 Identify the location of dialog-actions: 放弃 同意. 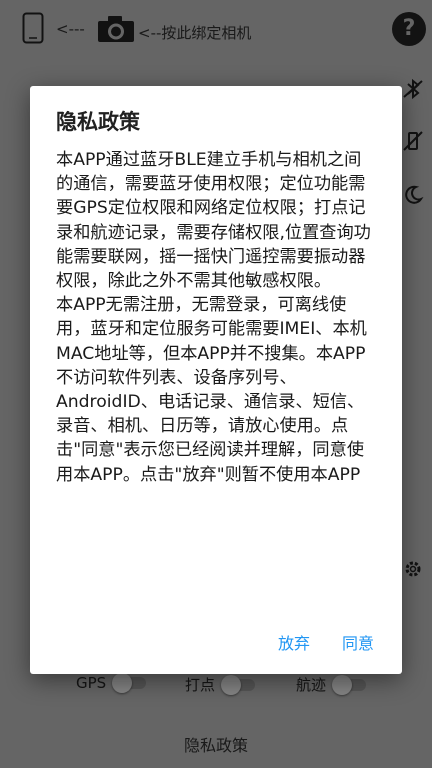
(326, 642).